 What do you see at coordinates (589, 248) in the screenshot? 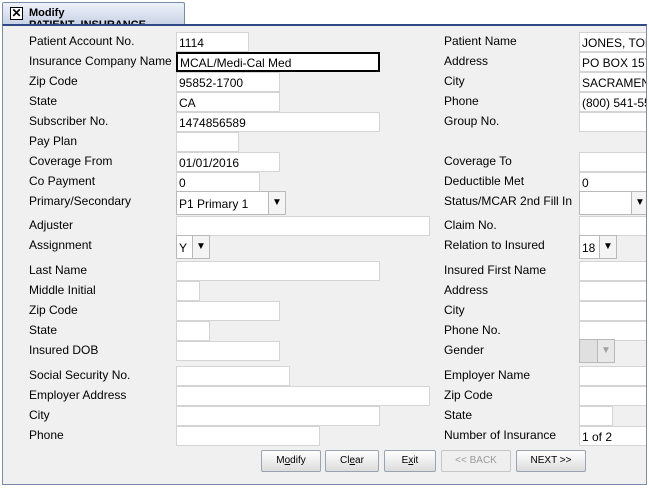
I see `relation-value: 18` at bounding box center [589, 248].